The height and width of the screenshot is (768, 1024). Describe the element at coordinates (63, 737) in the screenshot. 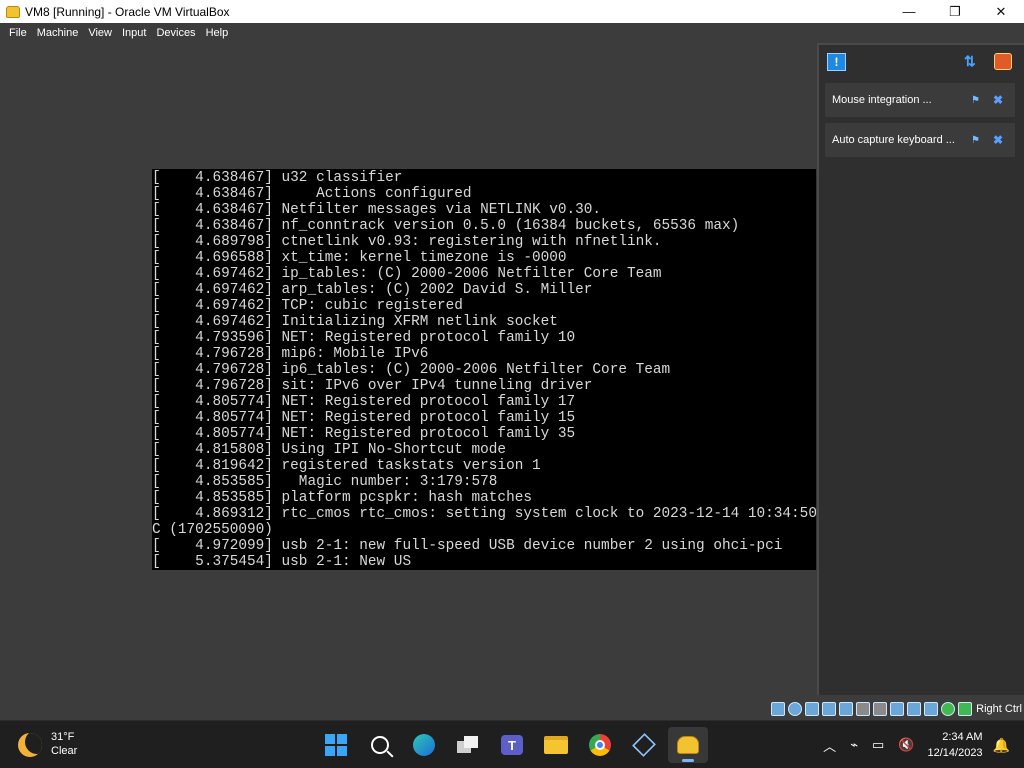

I see `weather-temperature: 31°F` at that location.